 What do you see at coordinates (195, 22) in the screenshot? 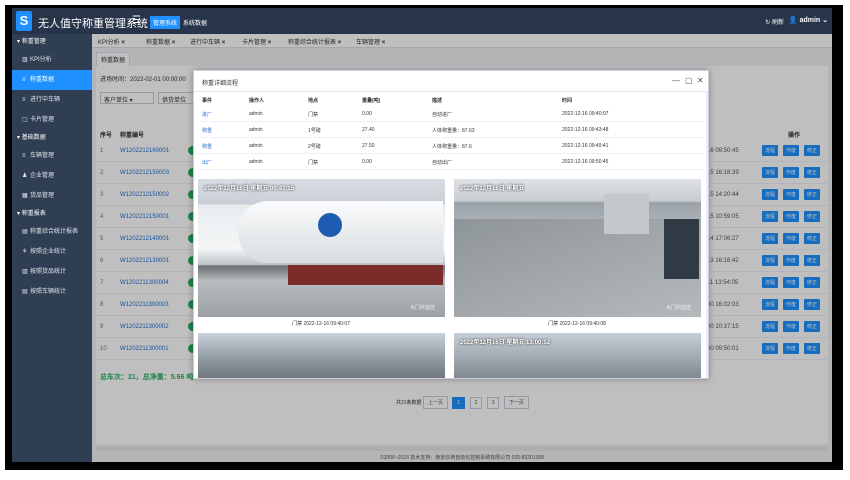
I see `nav-system-data: 系统数据` at bounding box center [195, 22].